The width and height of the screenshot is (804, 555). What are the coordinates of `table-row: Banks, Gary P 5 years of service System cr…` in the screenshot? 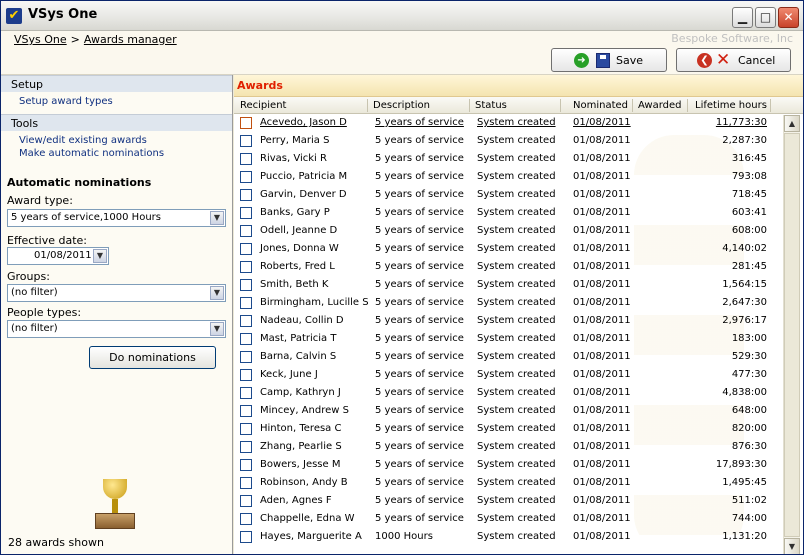 It's located at (508, 214).